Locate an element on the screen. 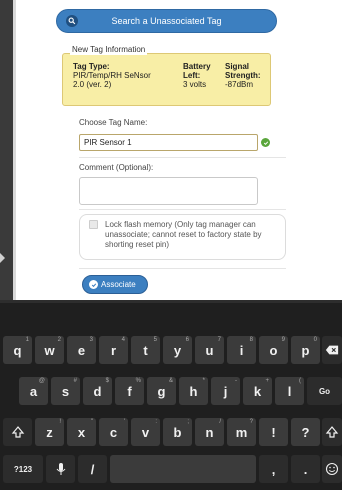  key-slash: / is located at coordinates (92, 469).